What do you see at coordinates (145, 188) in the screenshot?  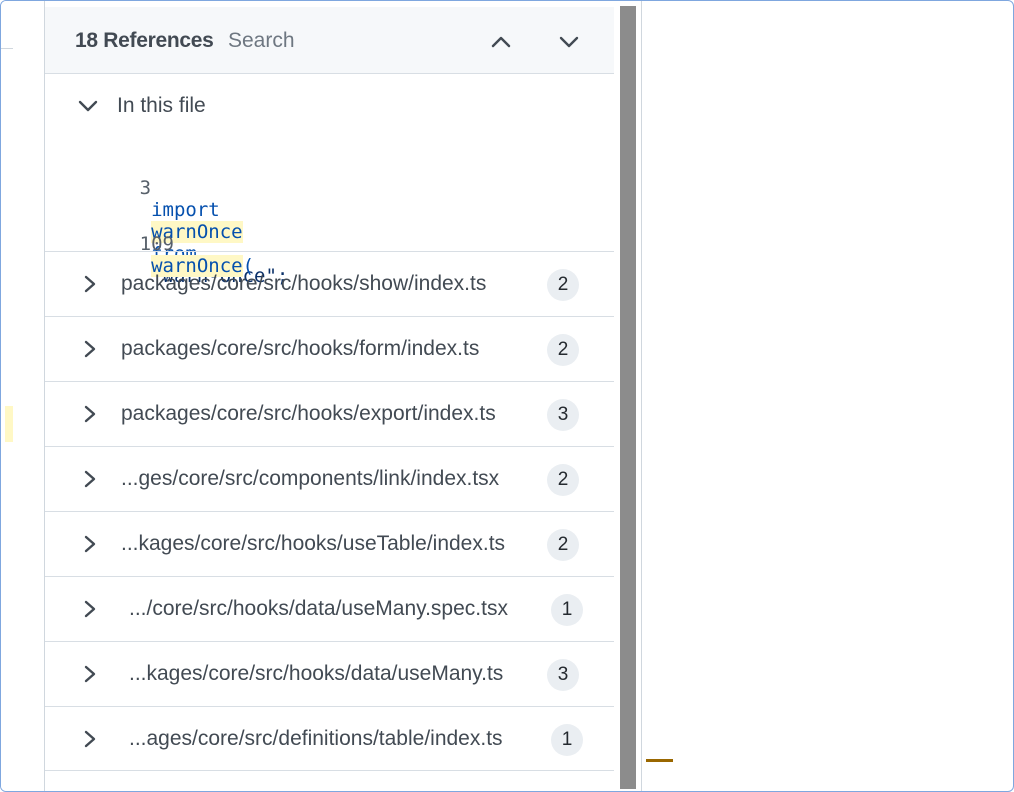 I see `line-number: 3` at bounding box center [145, 188].